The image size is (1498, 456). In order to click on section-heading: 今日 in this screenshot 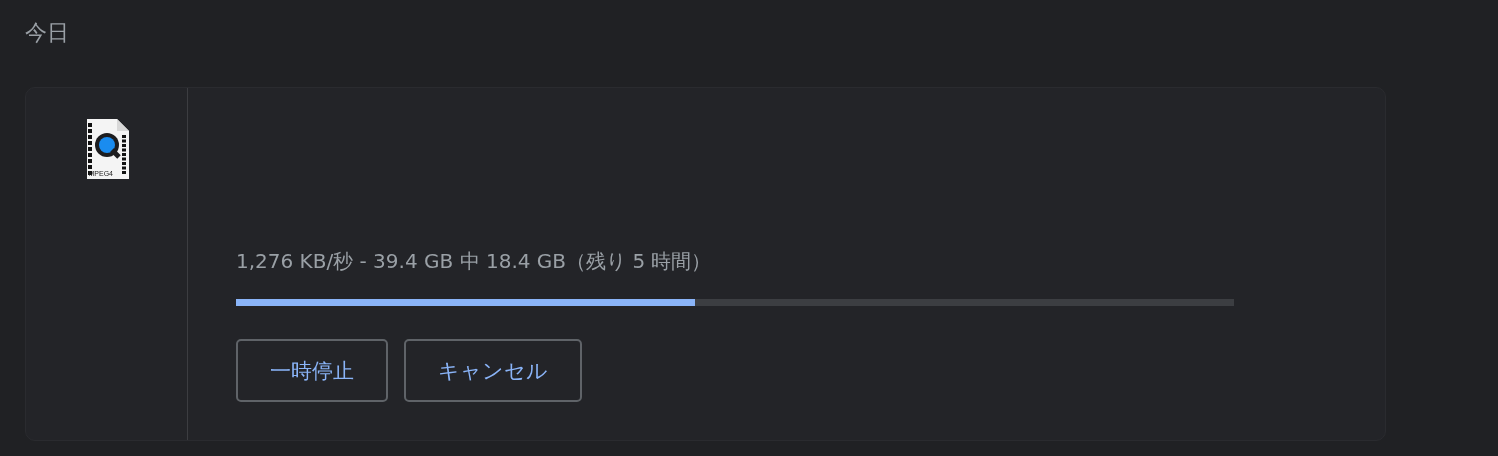, I will do `click(47, 33)`.